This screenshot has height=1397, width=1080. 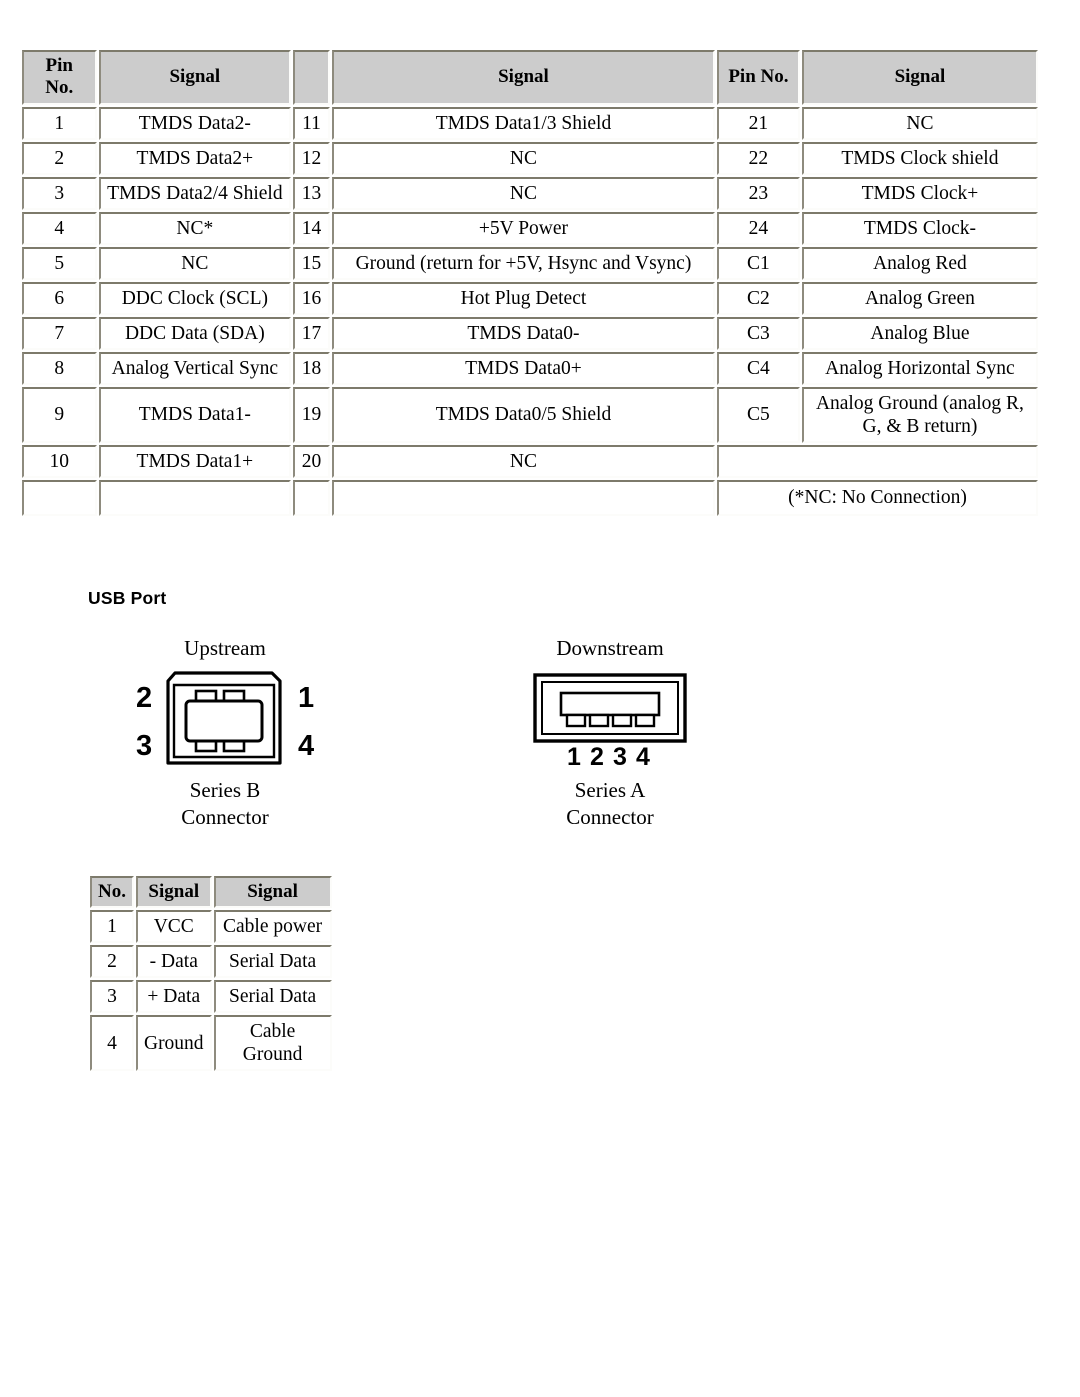 I want to click on upstream-caption: Series B Connector, so click(x=225, y=804).